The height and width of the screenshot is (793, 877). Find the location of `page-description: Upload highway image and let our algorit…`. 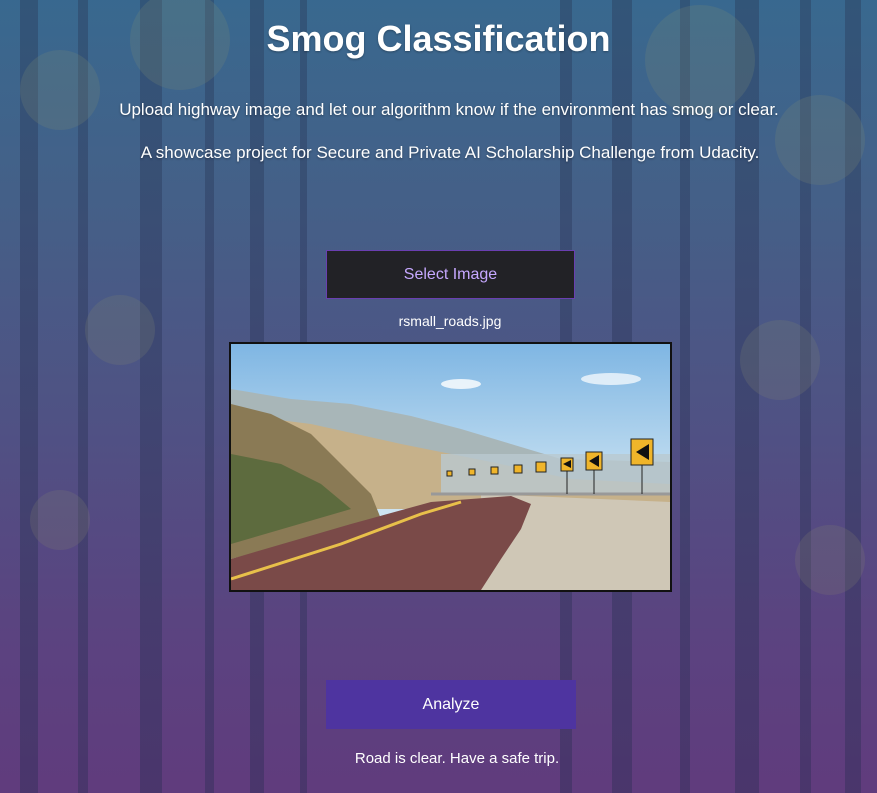

page-description: Upload highway image and let our algorit… is located at coordinates (449, 109).